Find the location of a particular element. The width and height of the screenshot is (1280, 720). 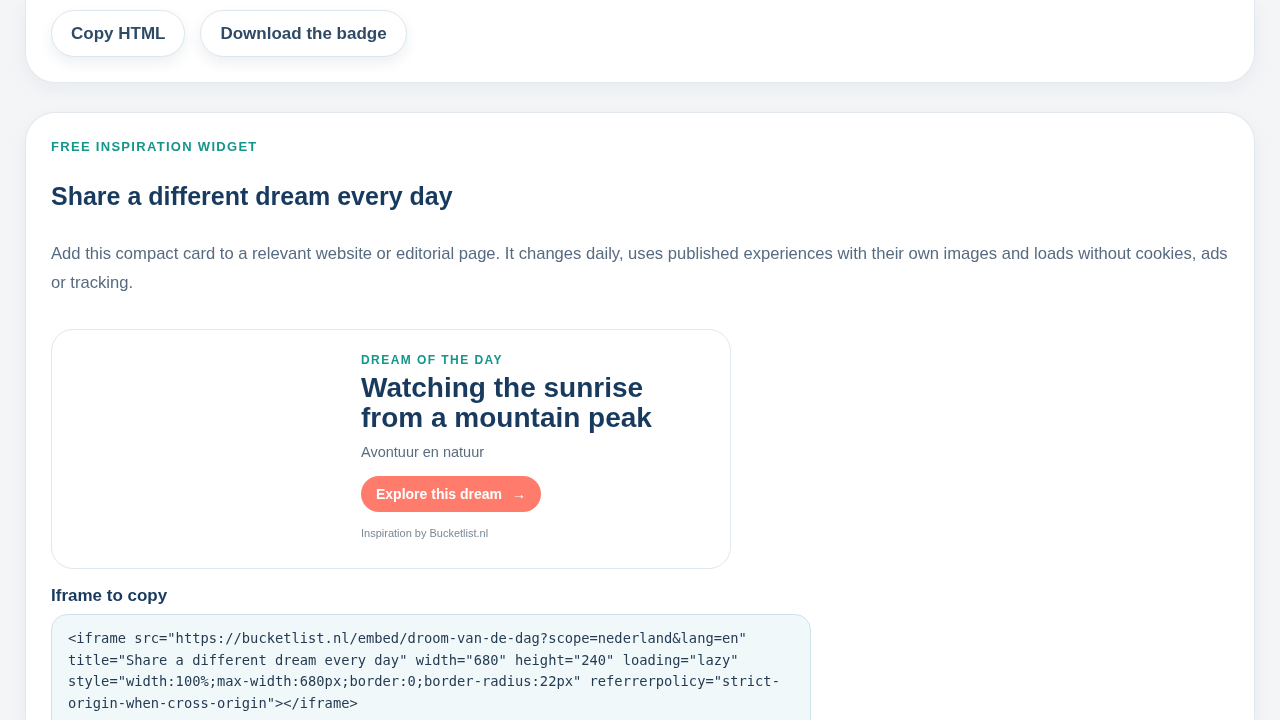

preview-category: Avontuur en natuur is located at coordinates (423, 452).